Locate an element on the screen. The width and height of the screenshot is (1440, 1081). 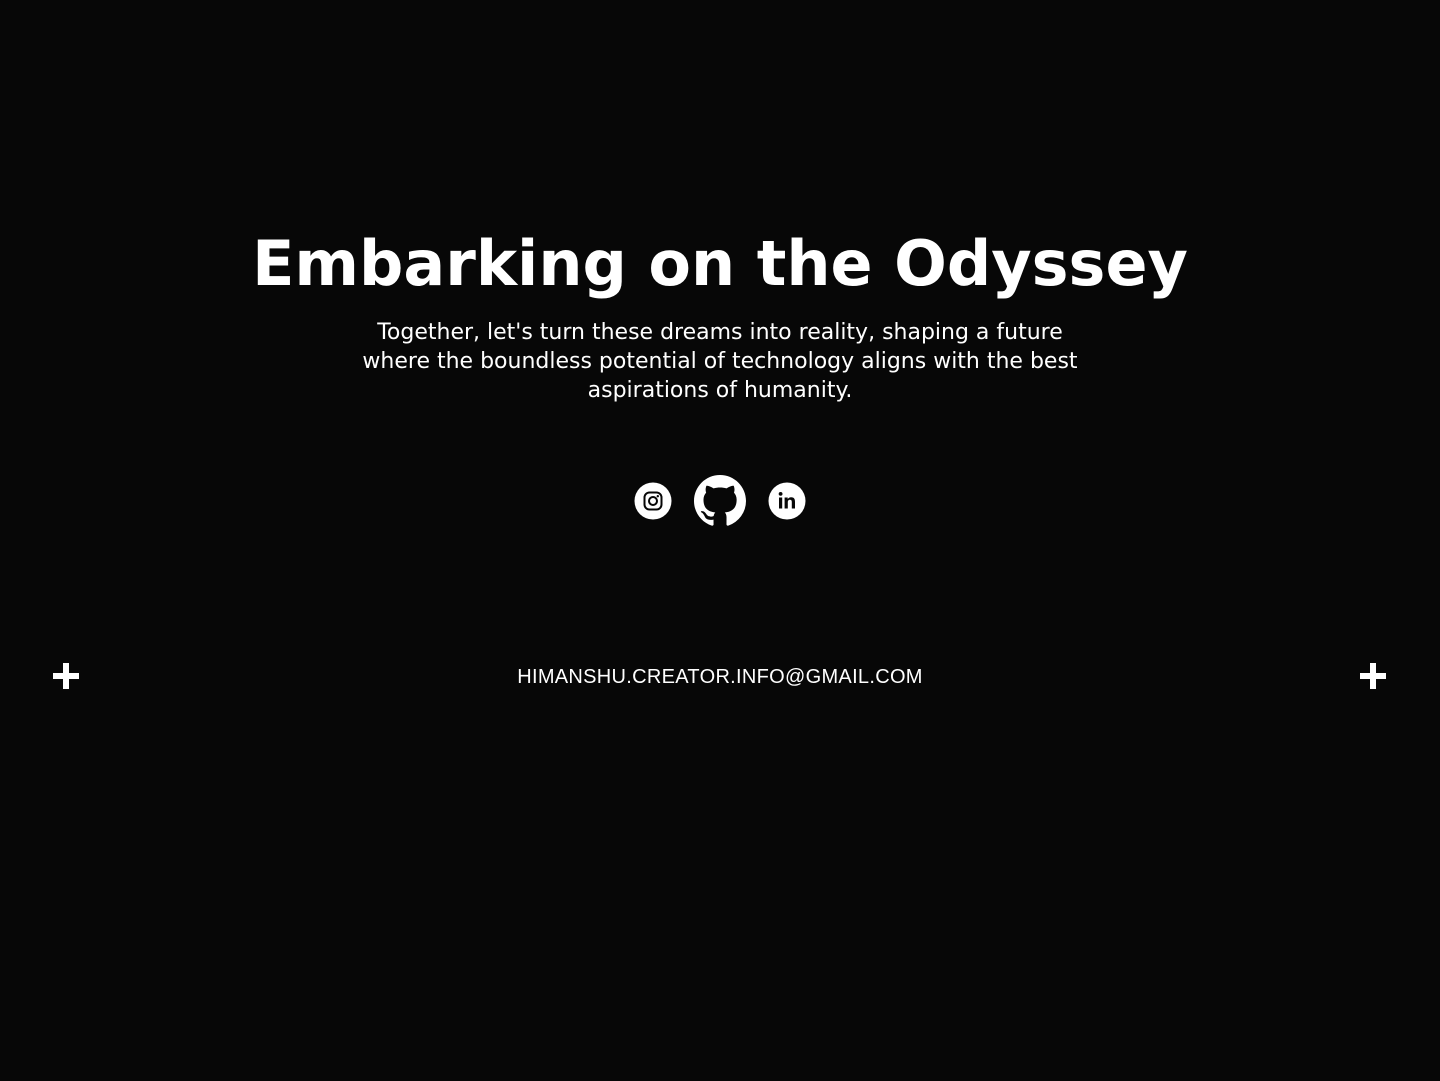
email-link: HIMANSHU.CREATOR.INFO@GMAIL.COM is located at coordinates (720, 677).